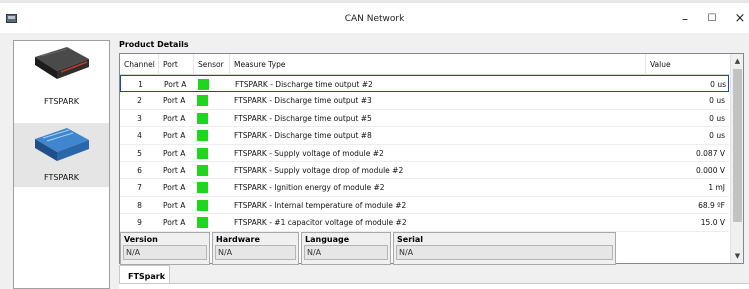 Image resolution: width=749 pixels, height=289 pixels. What do you see at coordinates (139, 64) in the screenshot?
I see `column-header-channel: Channel` at bounding box center [139, 64].